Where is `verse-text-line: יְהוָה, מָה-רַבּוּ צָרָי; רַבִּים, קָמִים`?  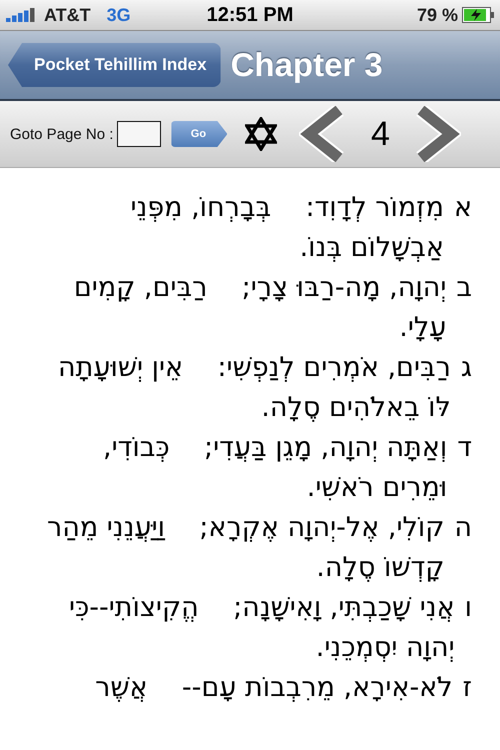
verse-text-line: יְהוָה, מָה-רַבּוּ צָרָי; רַבִּים, קָמִים is located at coordinates (260, 288).